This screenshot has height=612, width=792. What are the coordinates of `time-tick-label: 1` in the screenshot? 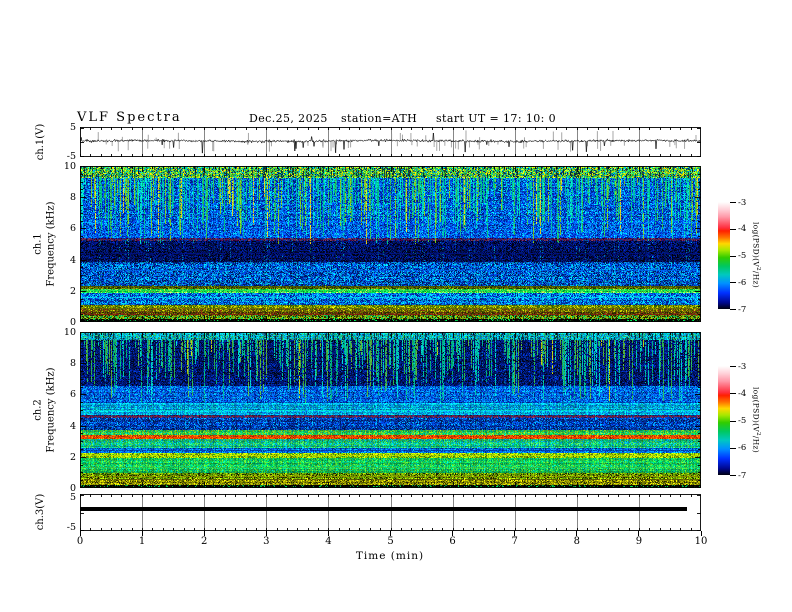 It's located at (142, 541).